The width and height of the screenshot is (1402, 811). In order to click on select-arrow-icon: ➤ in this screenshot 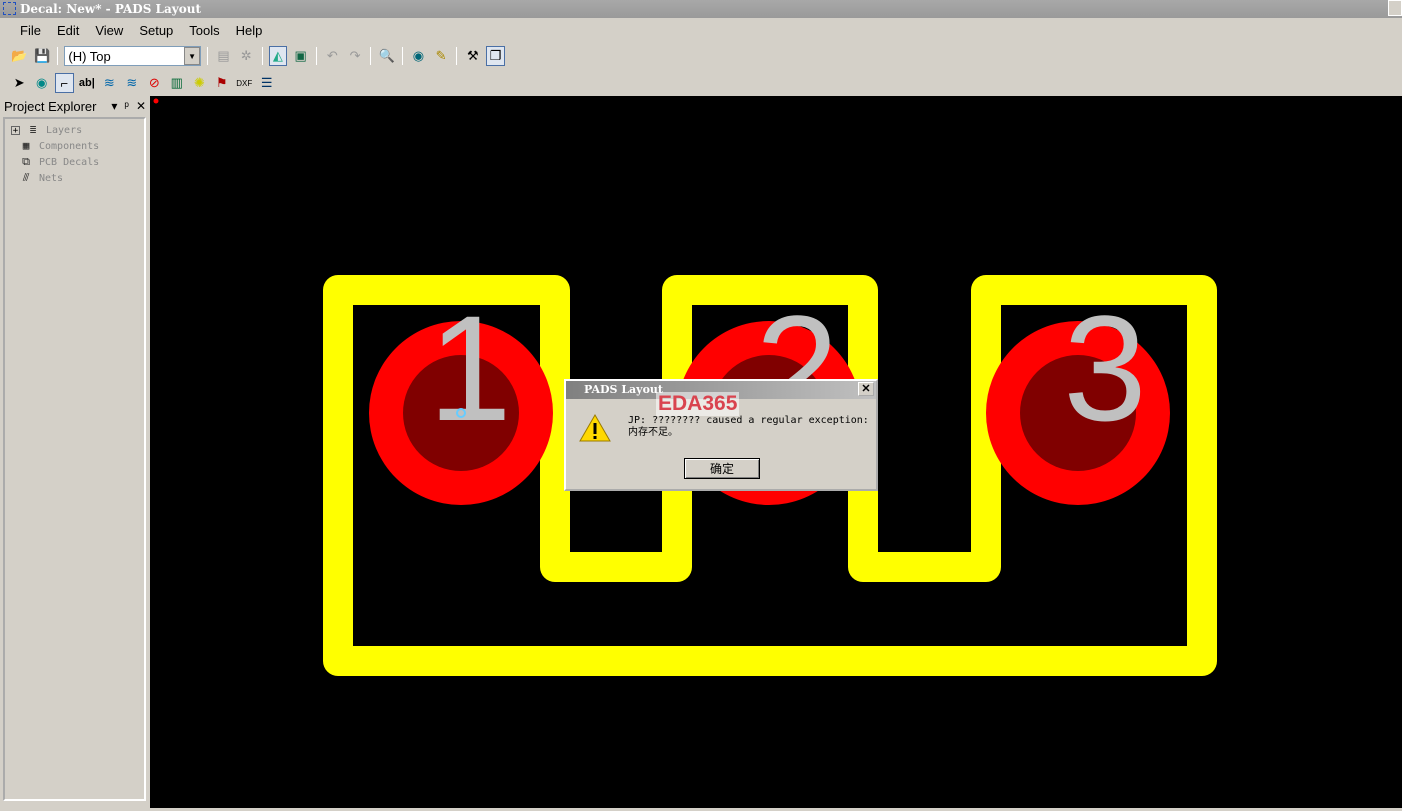, I will do `click(19, 83)`.